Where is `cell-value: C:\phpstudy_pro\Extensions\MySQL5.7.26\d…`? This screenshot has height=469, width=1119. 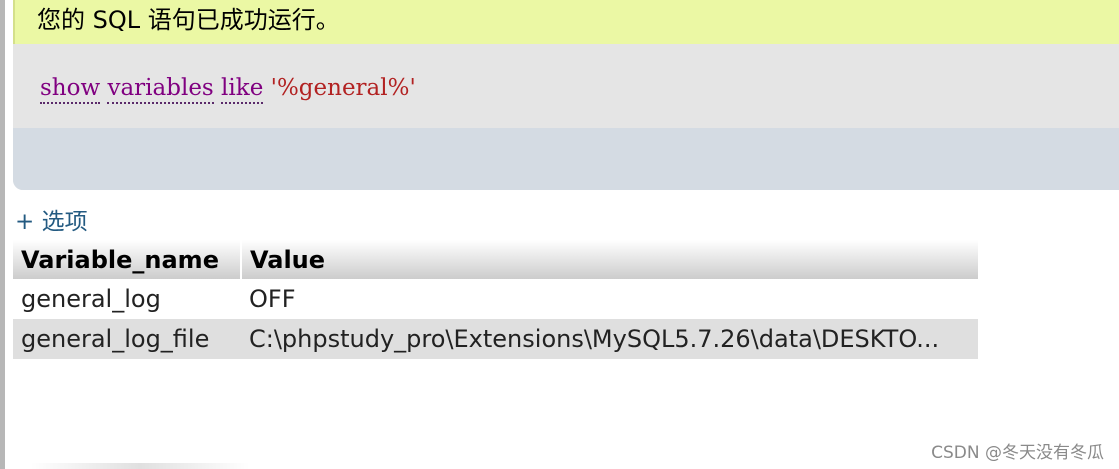
cell-value: C:\phpstudy_pro\Extensions\MySQL5.7.26\d… is located at coordinates (609, 339).